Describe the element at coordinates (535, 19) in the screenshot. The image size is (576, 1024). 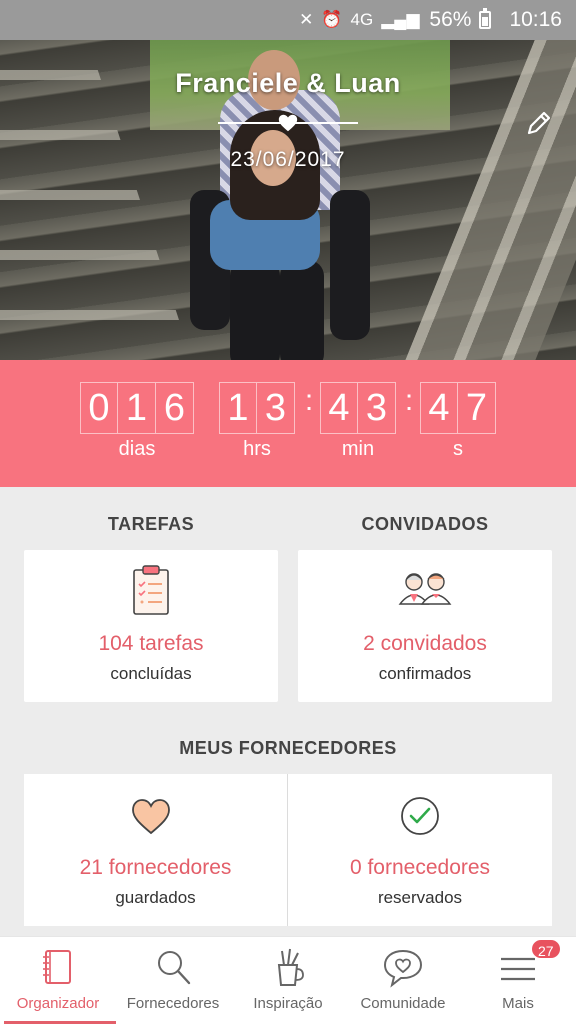
I see `status-time: 10:16` at that location.